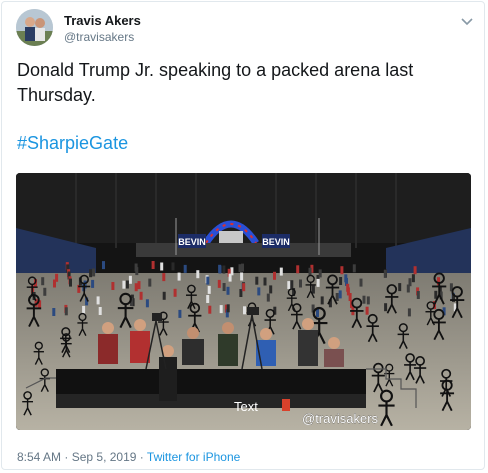 The width and height of the screenshot is (488, 473). Describe the element at coordinates (276, 242) in the screenshot. I see `sign-right: BEVIN` at that location.